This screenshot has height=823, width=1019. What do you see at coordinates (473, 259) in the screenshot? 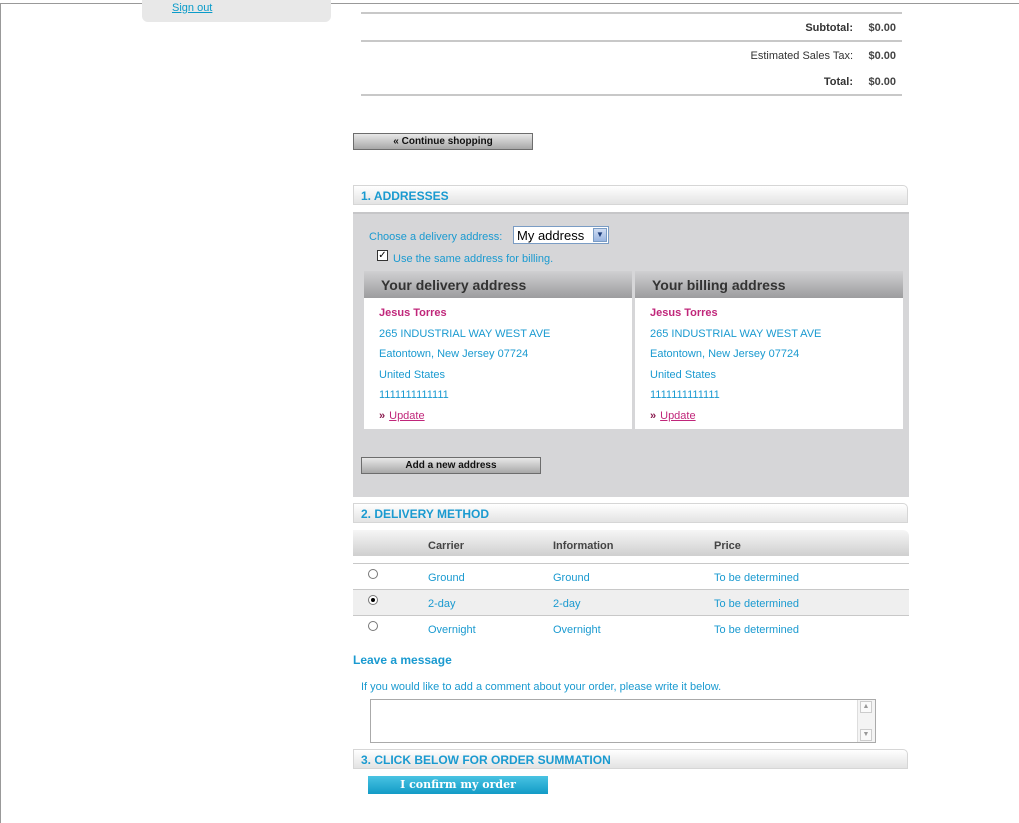
I see `same-billing-label: Use the same address for billing.` at bounding box center [473, 259].